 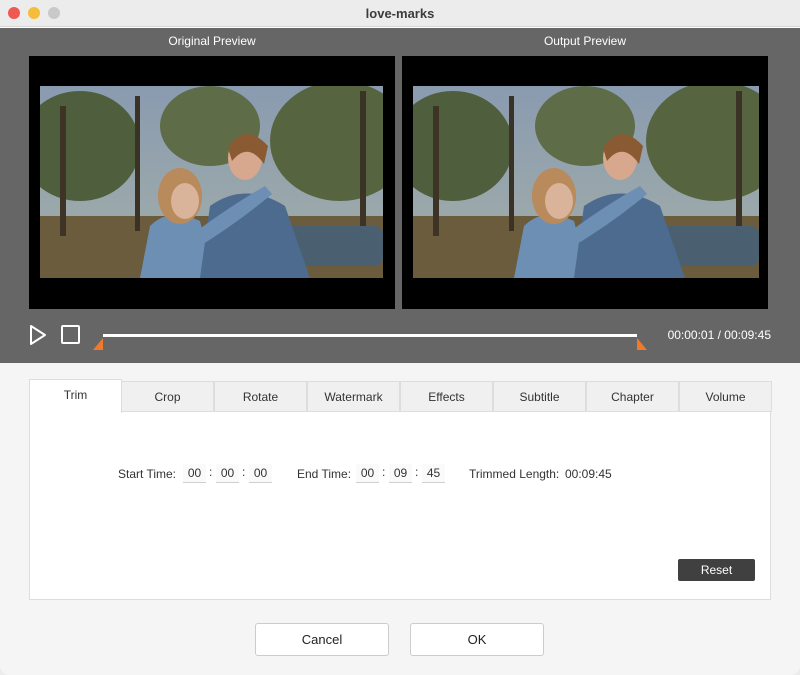 What do you see at coordinates (98, 344) in the screenshot?
I see `trim-start-handle` at bounding box center [98, 344].